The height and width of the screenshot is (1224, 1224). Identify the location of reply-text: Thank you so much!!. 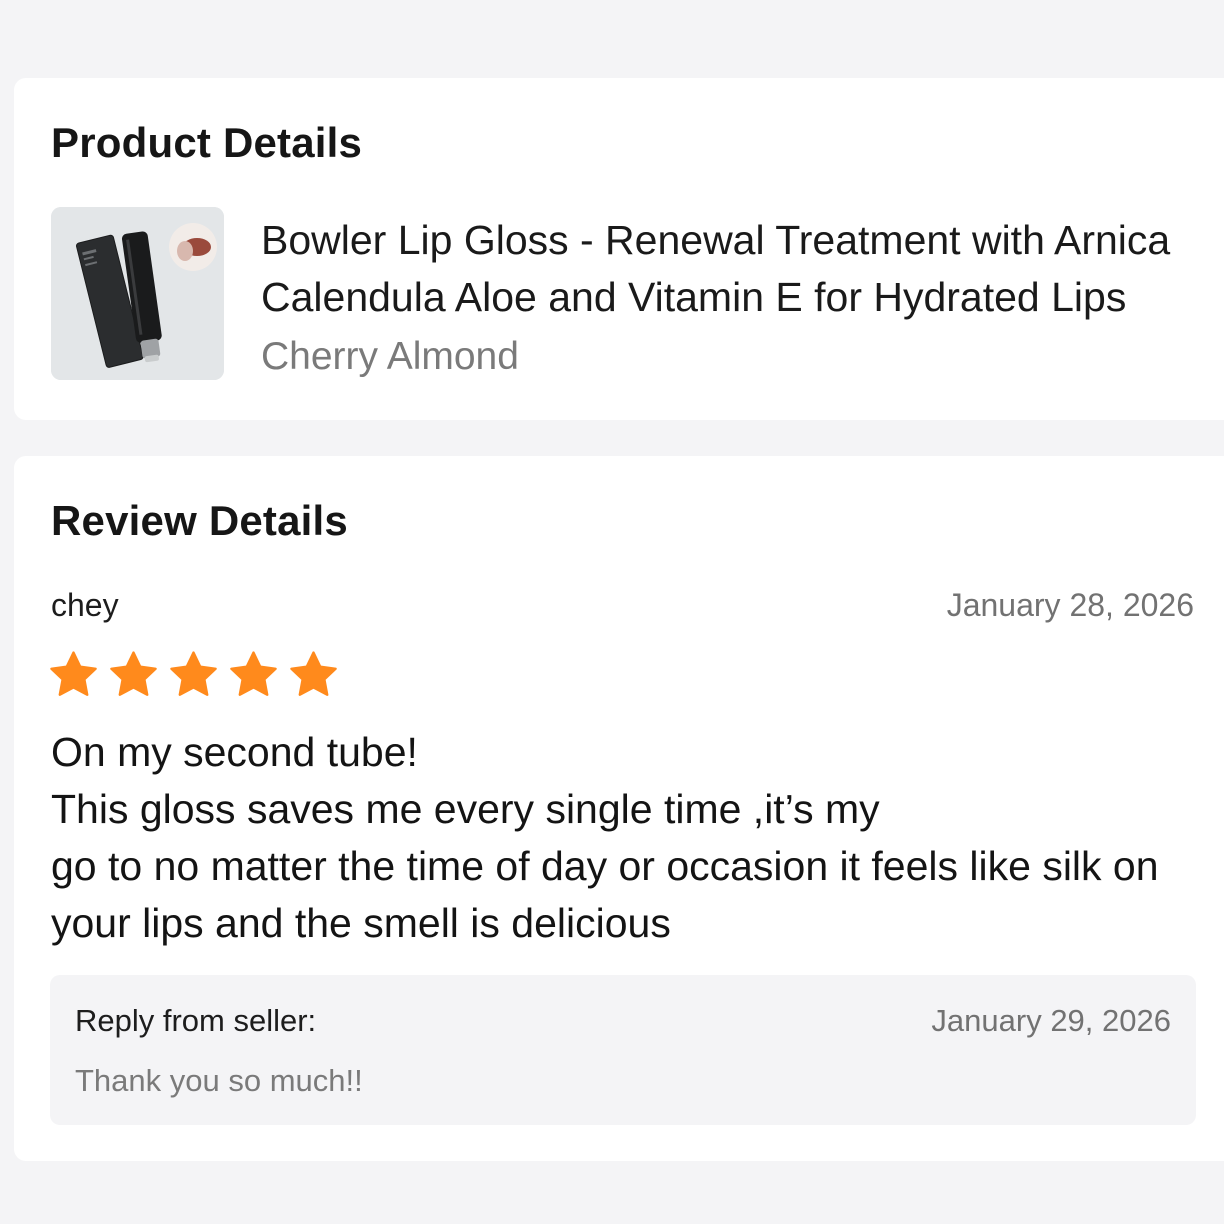
(219, 1080).